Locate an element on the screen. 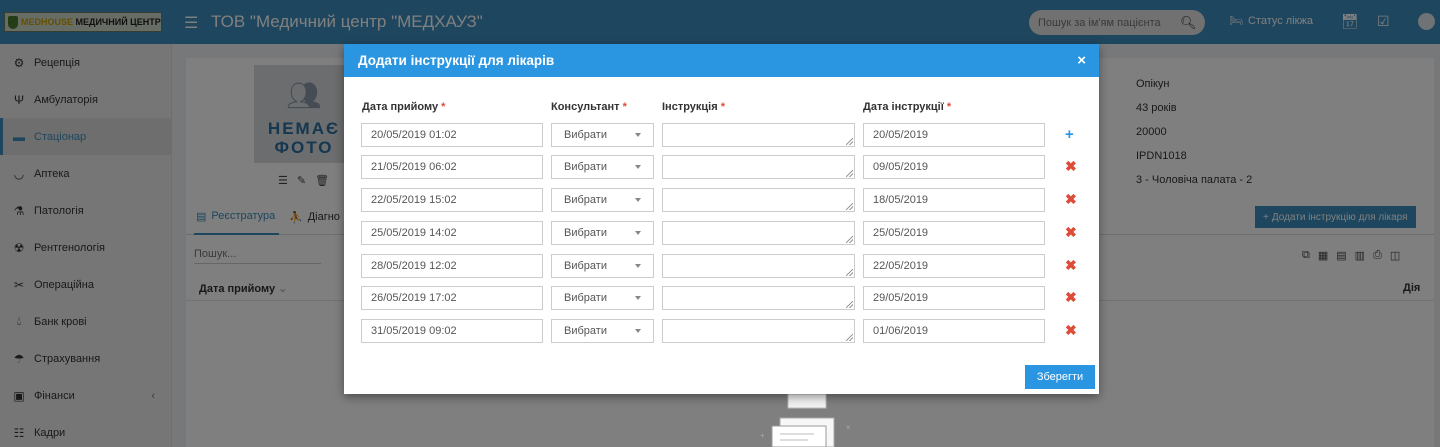 The height and width of the screenshot is (447, 1440). save-button: Зберегти is located at coordinates (1060, 377).